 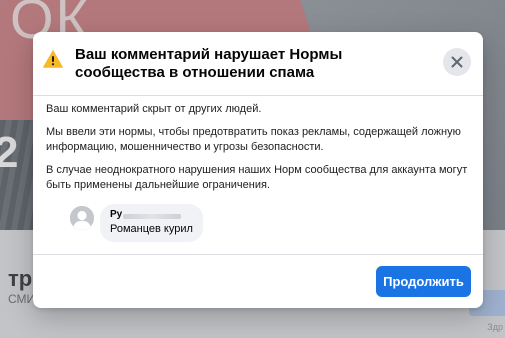 I want to click on close-icon, so click(x=457, y=62).